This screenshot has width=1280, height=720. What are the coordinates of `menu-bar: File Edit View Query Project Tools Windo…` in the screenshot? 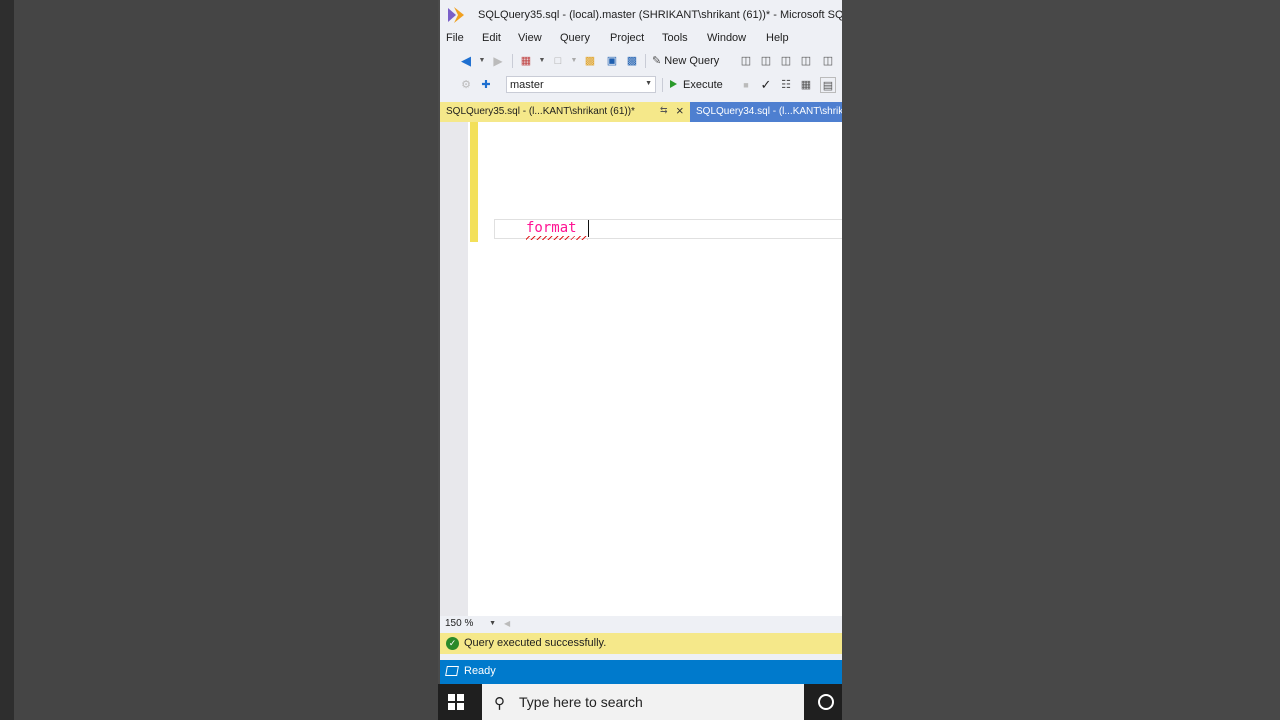 It's located at (641, 39).